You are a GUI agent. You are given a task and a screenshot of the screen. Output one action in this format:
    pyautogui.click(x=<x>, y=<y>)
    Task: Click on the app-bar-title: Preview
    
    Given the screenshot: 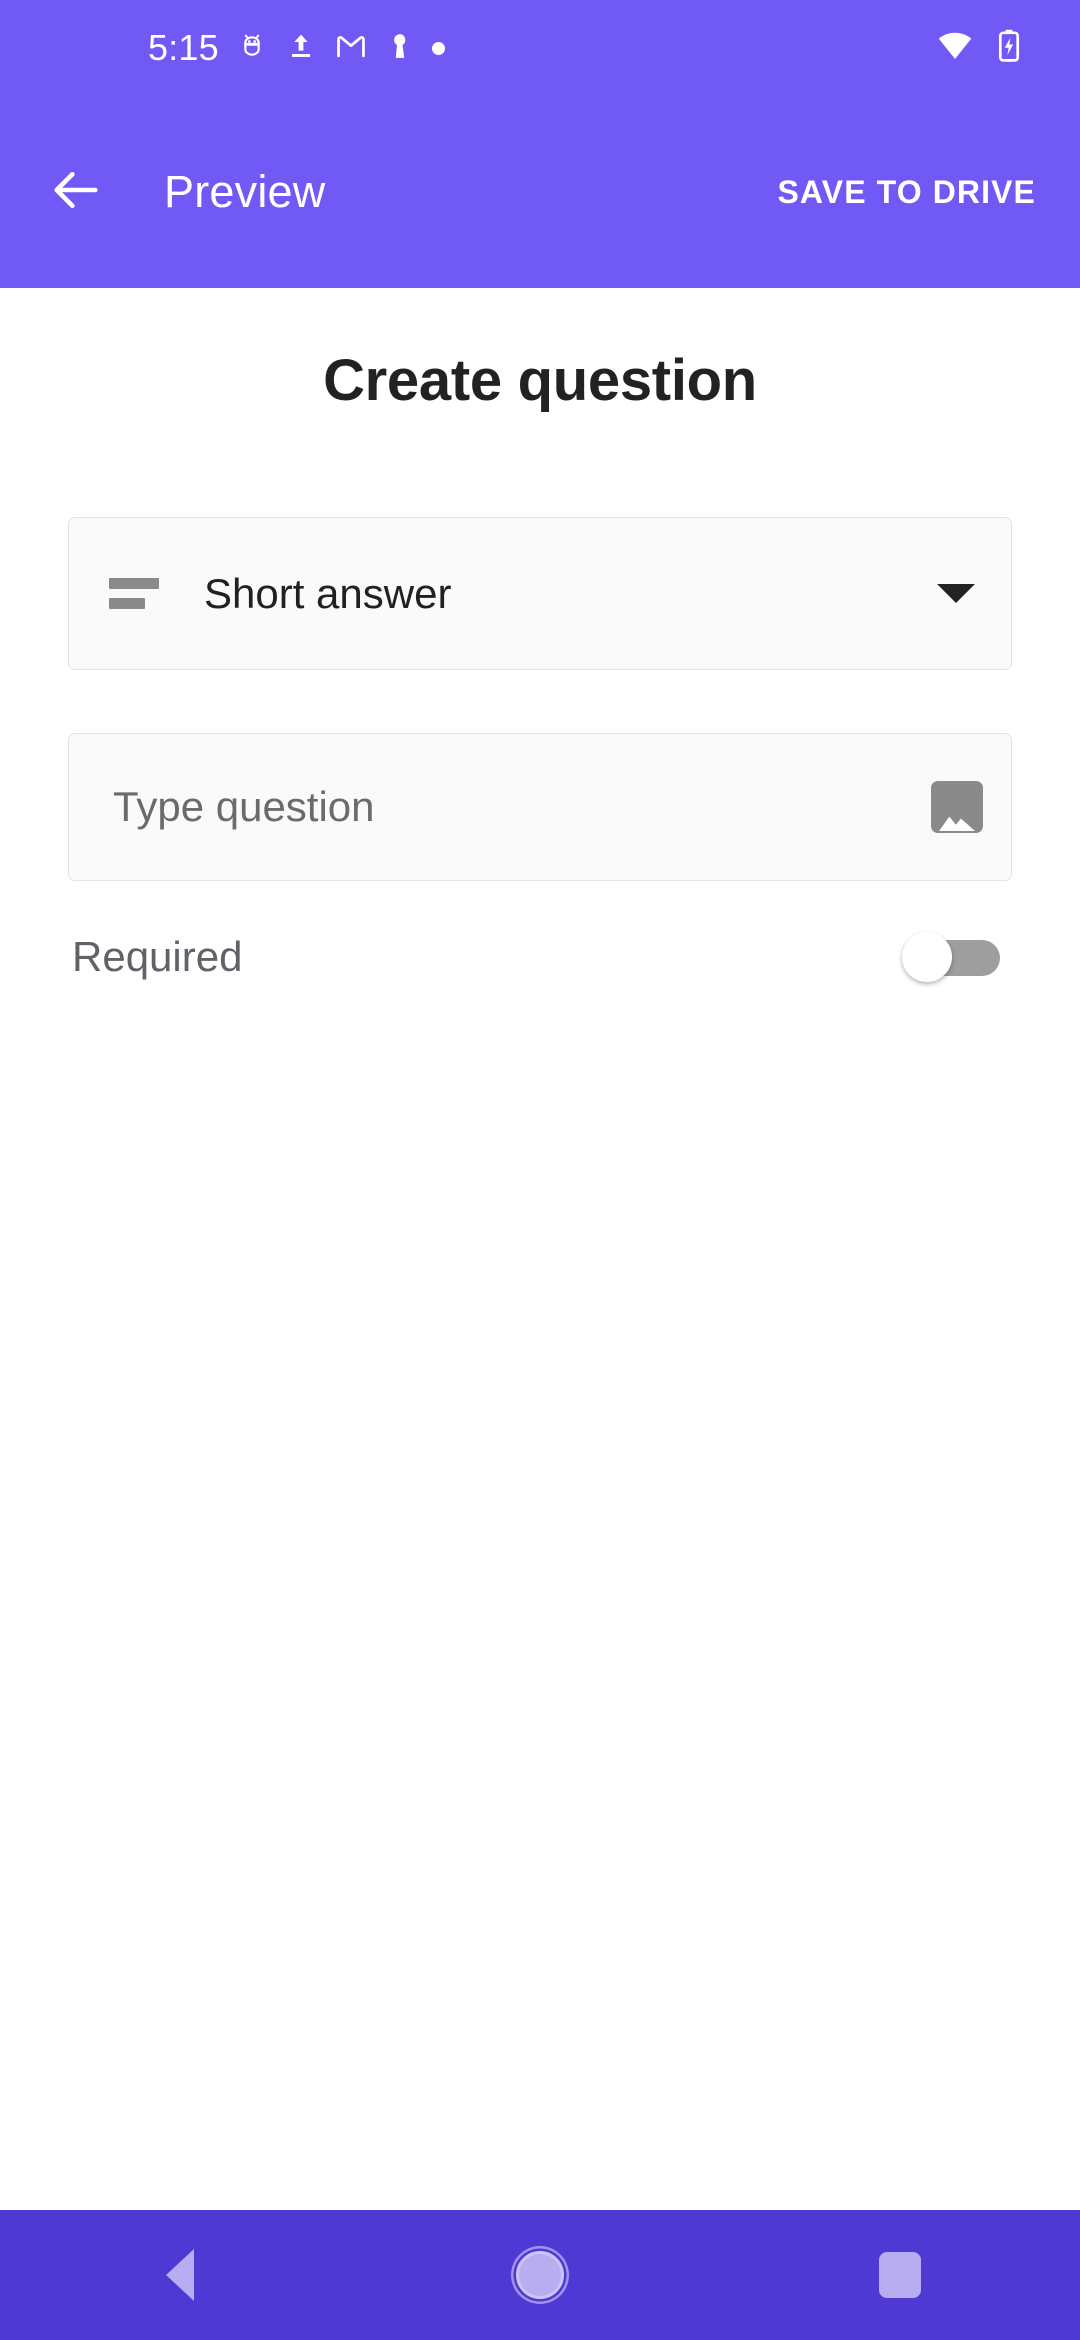 What is the action you would take?
    pyautogui.click(x=245, y=191)
    